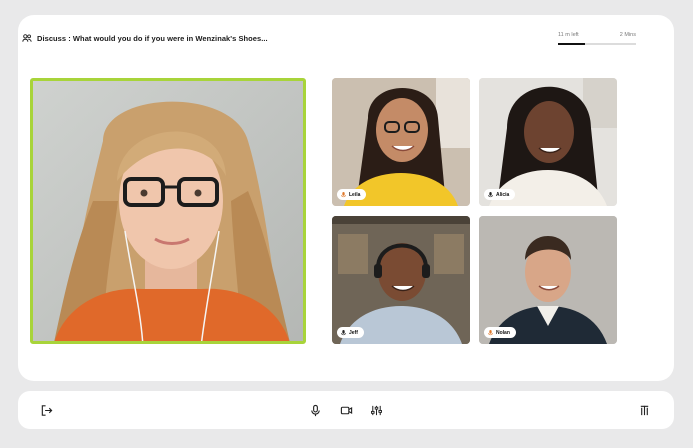 The image size is (693, 448). I want to click on call-toolbar, so click(346, 410).